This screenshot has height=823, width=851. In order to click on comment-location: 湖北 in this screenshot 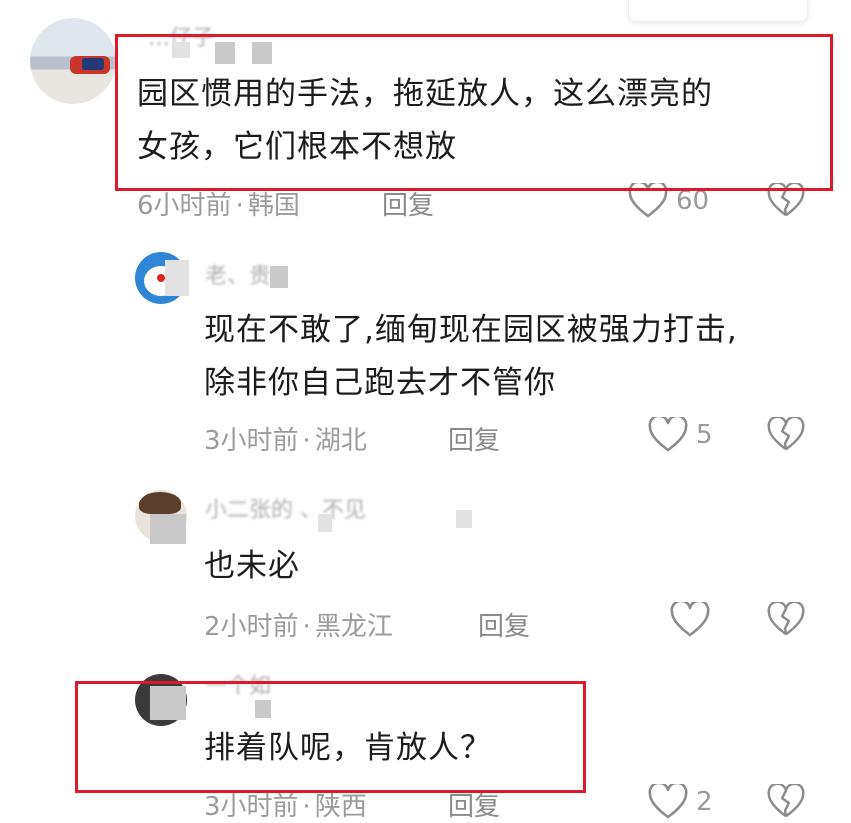, I will do `click(340, 441)`.